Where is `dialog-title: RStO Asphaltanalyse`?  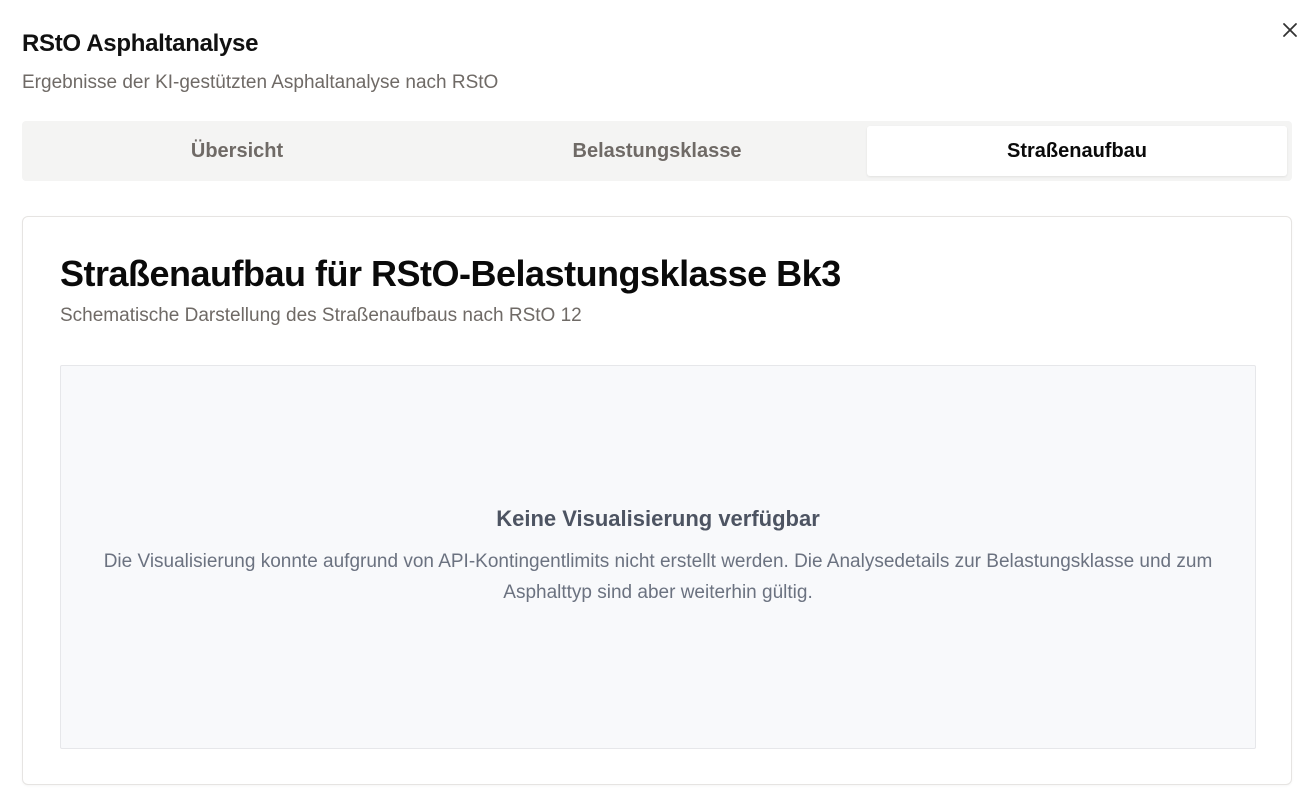 dialog-title: RStO Asphaltanalyse is located at coordinates (140, 43).